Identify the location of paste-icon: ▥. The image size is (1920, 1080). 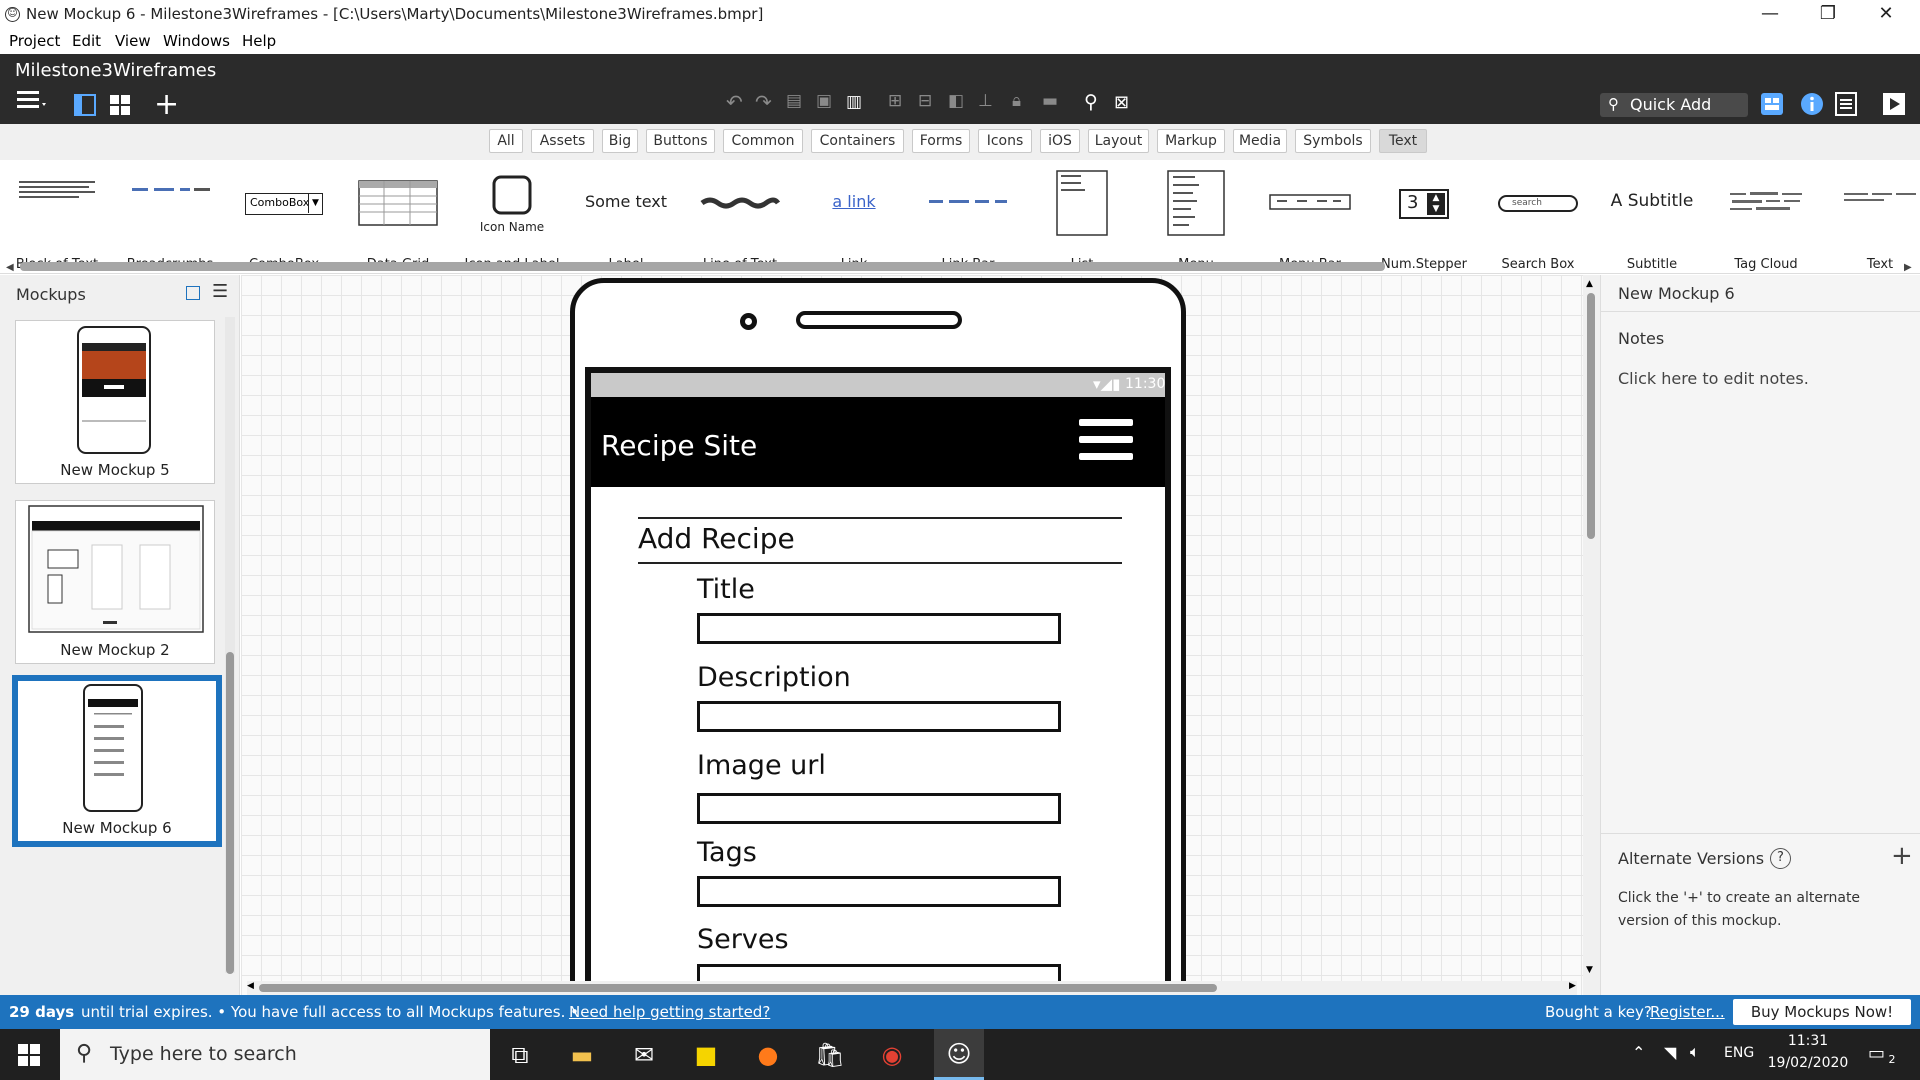
(854, 102).